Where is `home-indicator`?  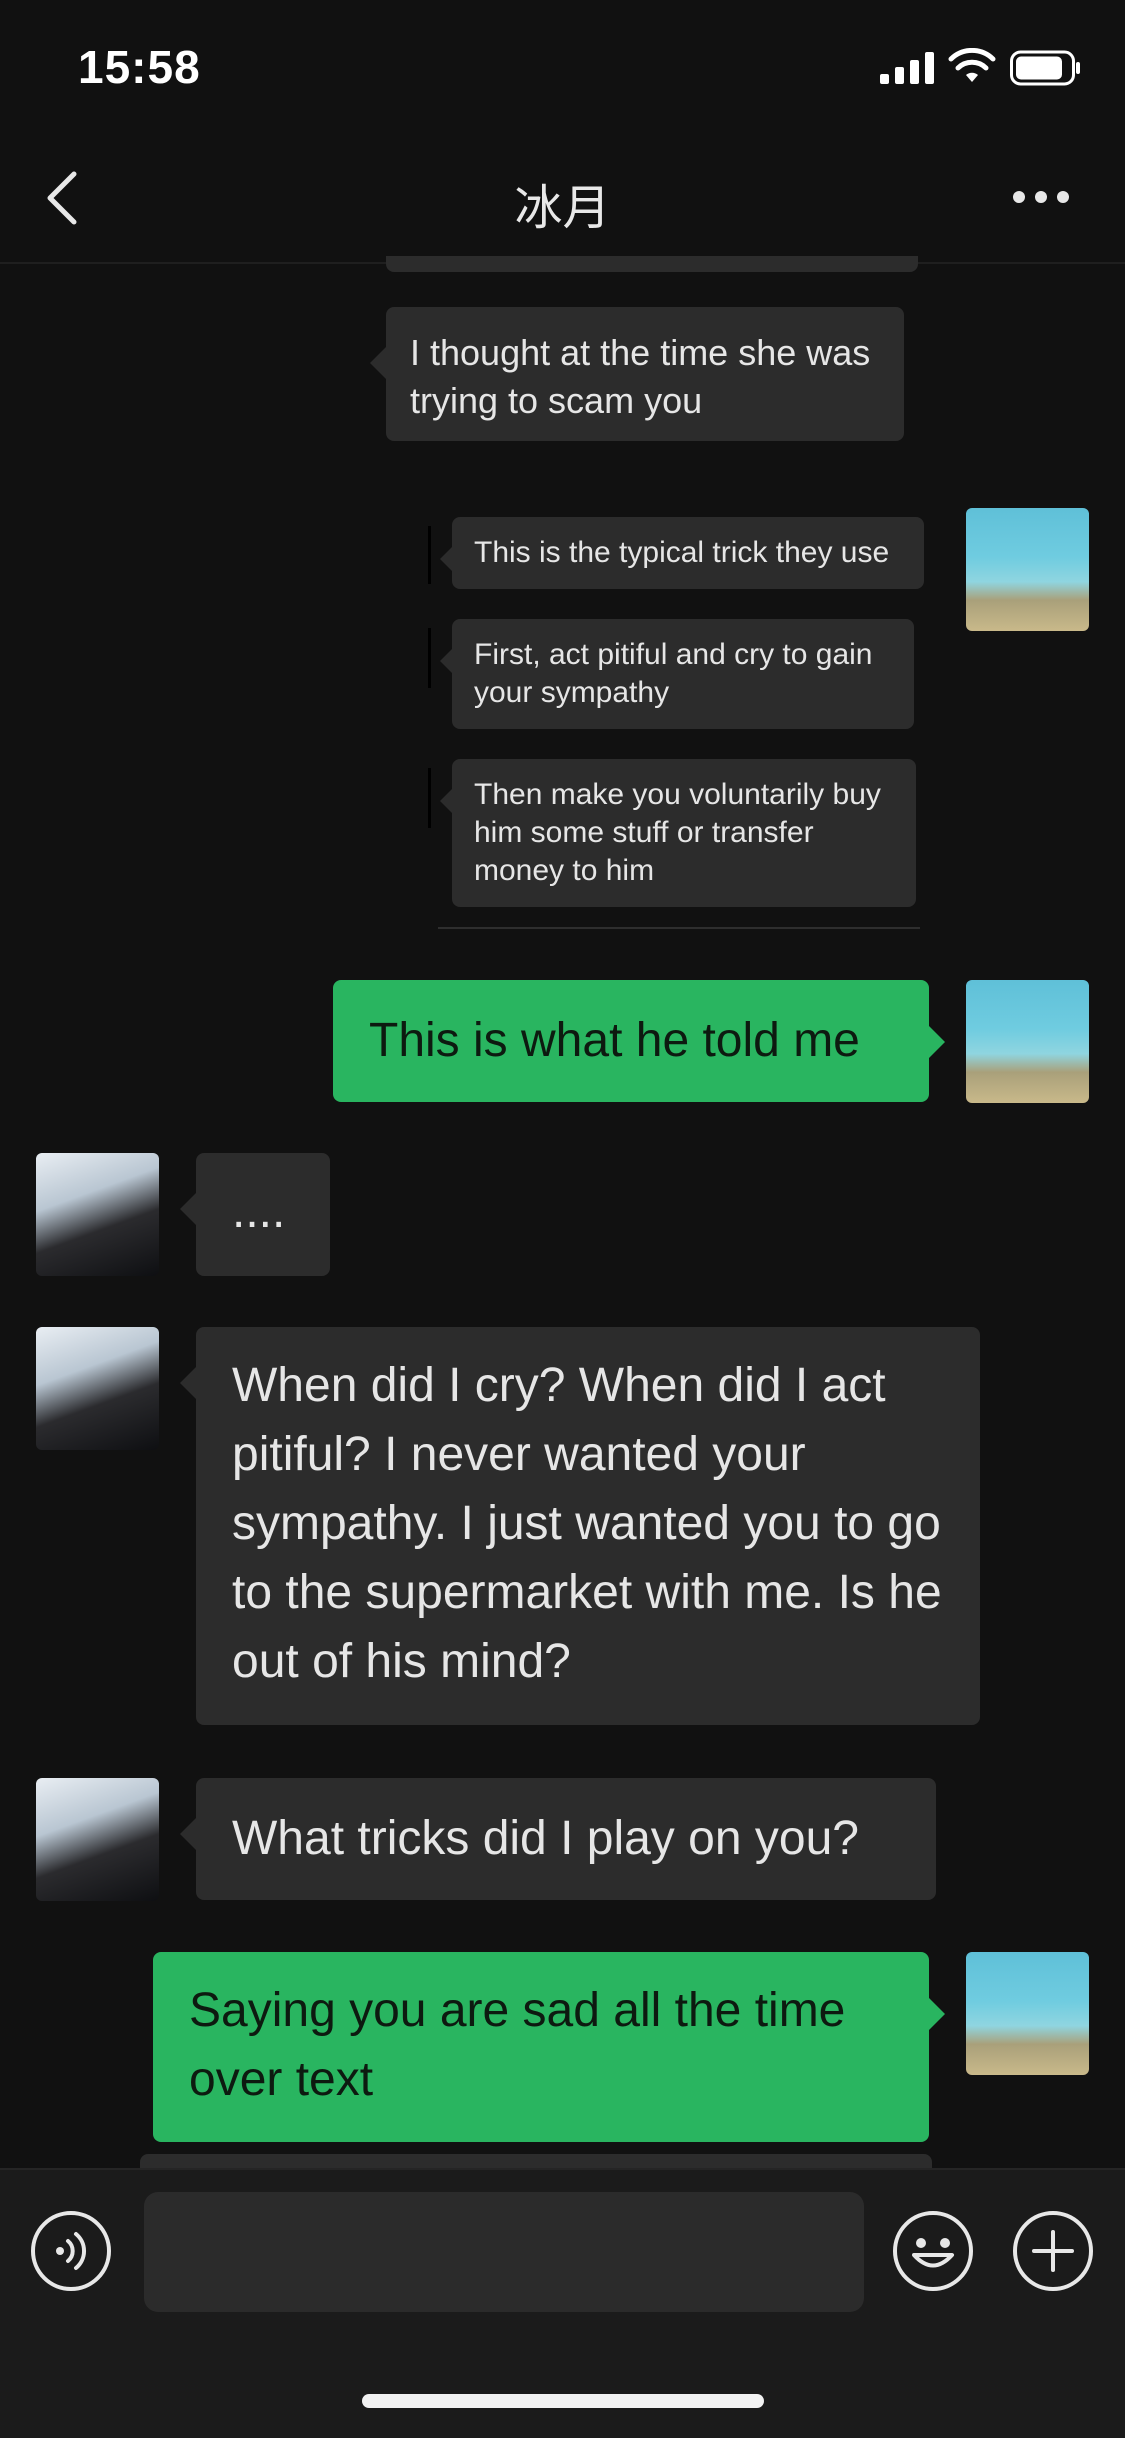 home-indicator is located at coordinates (563, 2401).